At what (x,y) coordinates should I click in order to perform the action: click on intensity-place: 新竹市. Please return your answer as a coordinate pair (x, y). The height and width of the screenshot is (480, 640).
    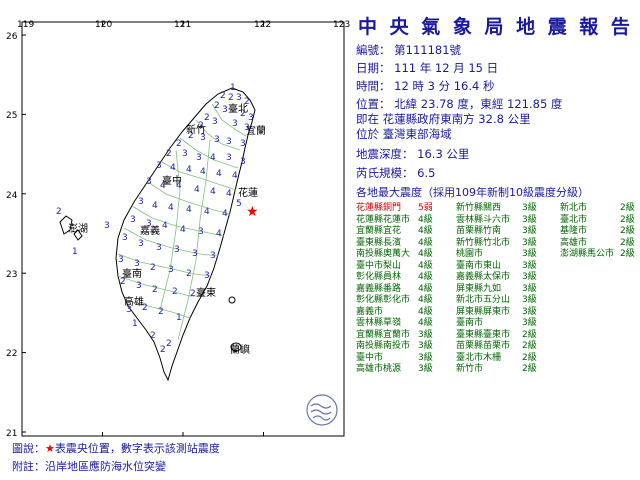
    Looking at the image, I should click on (470, 369).